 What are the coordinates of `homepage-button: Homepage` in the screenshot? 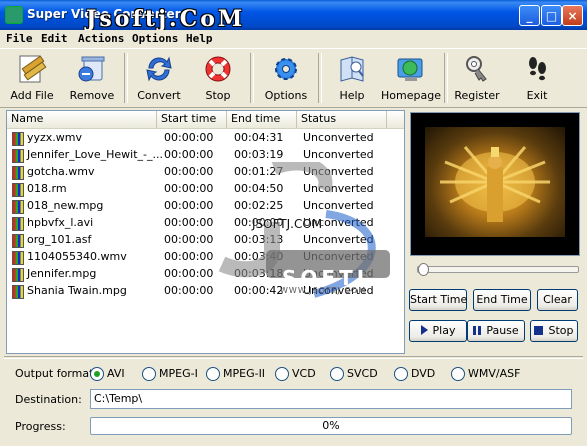 It's located at (411, 78).